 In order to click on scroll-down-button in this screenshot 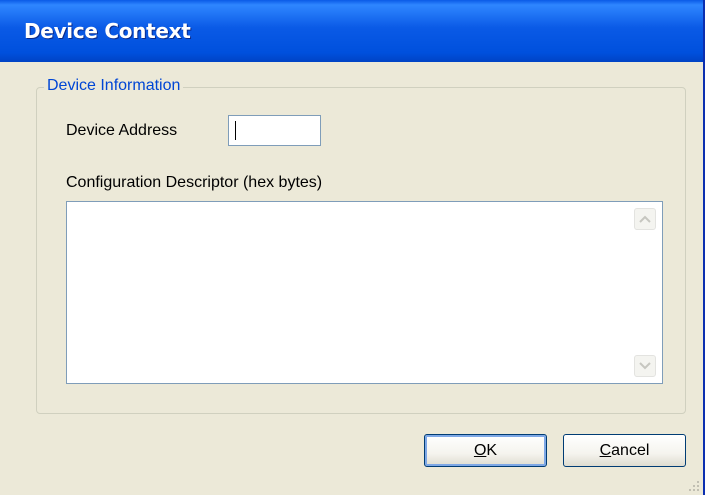, I will do `click(645, 366)`.